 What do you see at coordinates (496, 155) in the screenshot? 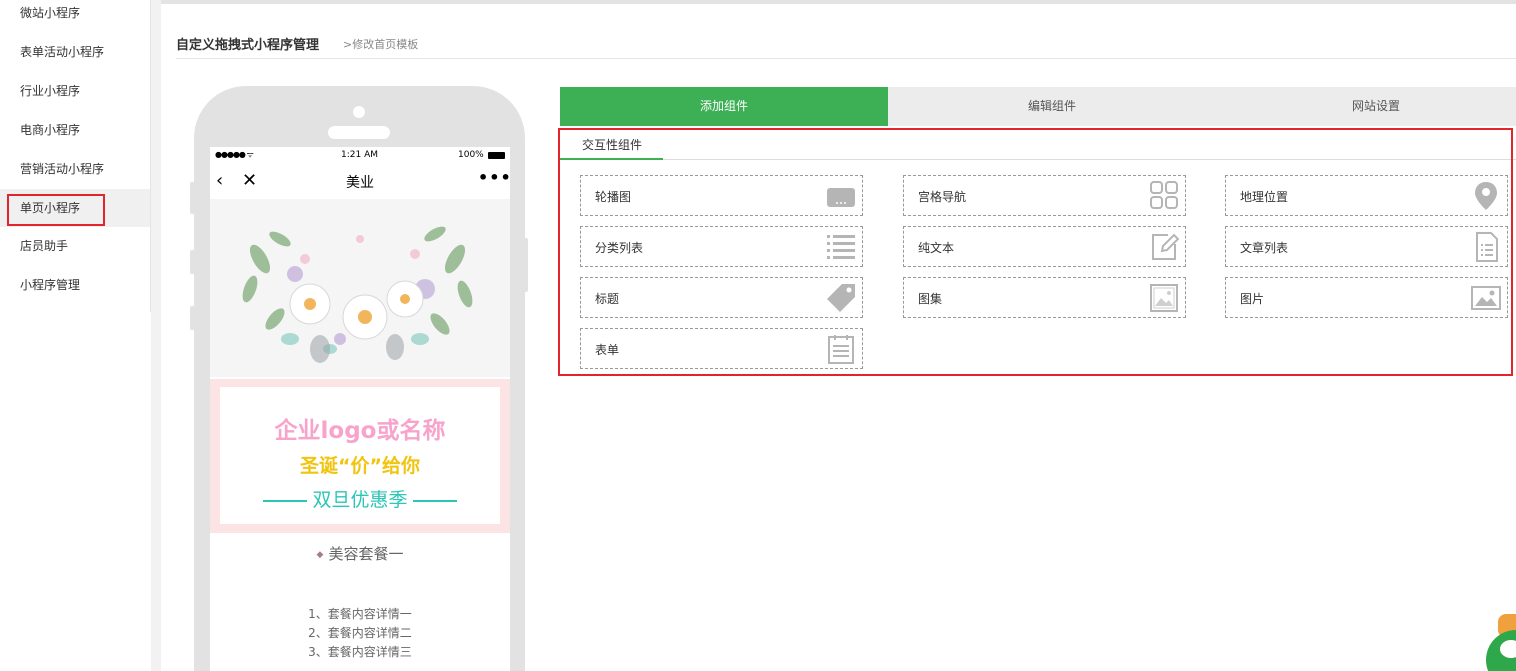
I see `battery-icon` at bounding box center [496, 155].